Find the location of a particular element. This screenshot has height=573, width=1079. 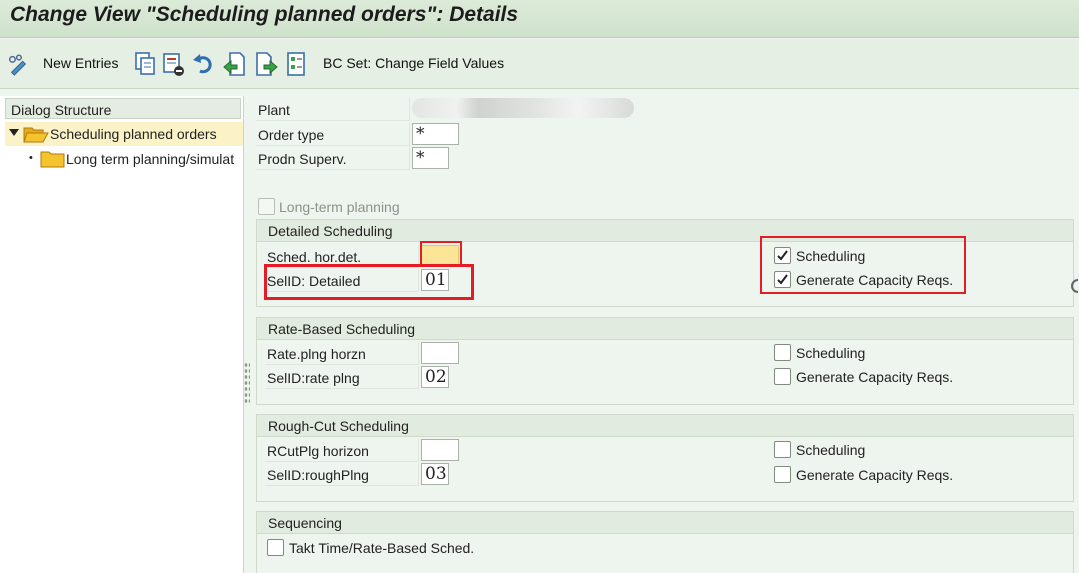

group-title: Rate-Based Scheduling is located at coordinates (665, 329).